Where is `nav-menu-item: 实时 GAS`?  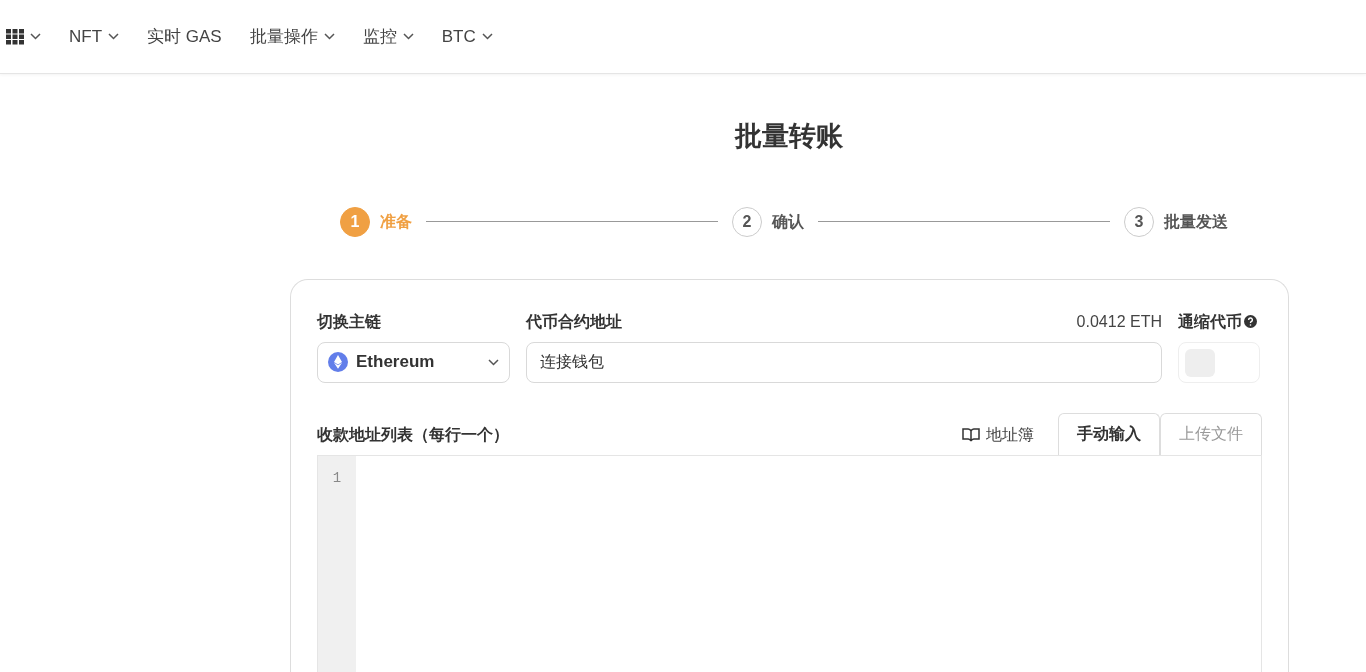 nav-menu-item: 实时 GAS is located at coordinates (184, 36).